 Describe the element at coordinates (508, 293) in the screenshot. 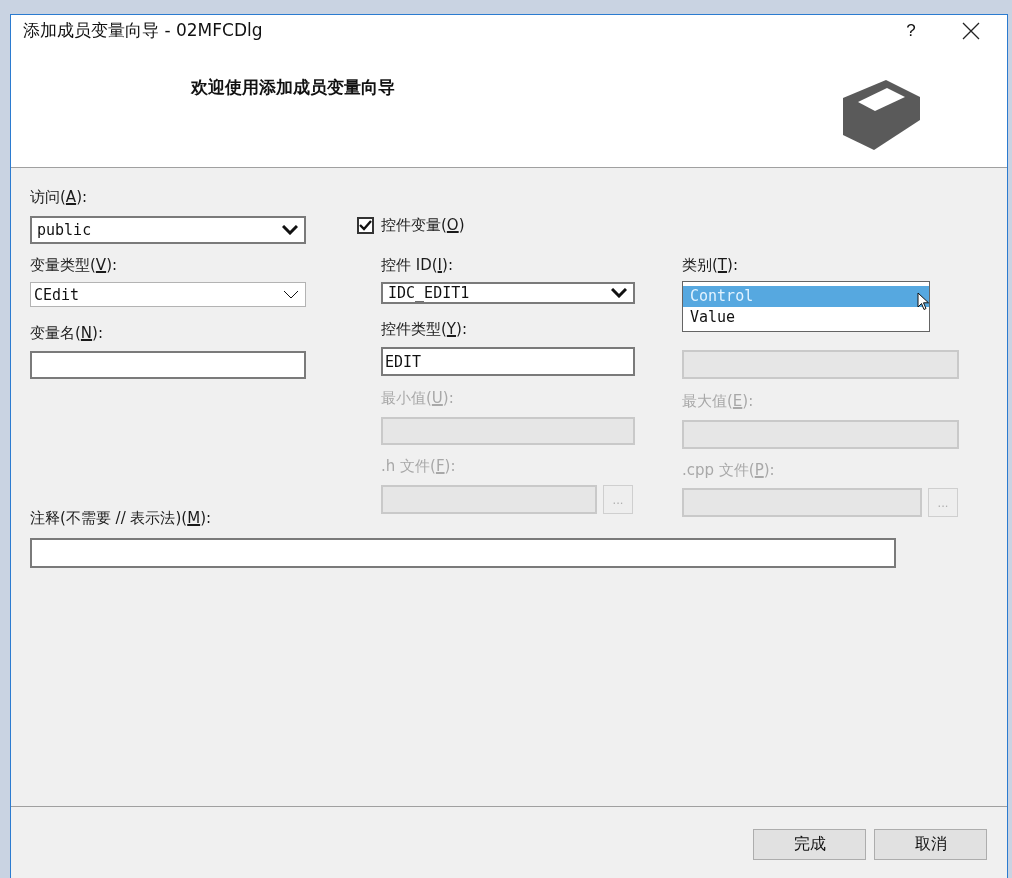

I see `dropdown-field: IDC_EDIT1` at that location.